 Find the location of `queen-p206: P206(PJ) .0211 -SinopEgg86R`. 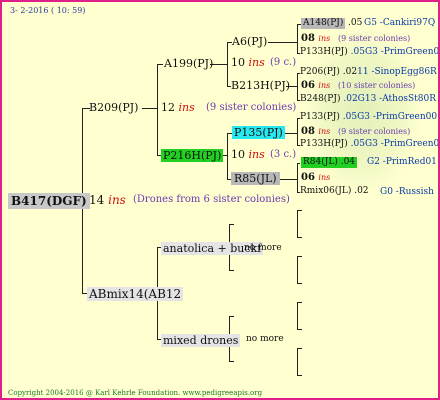

queen-p206: P206(PJ) .0211 -SinopEgg86R is located at coordinates (368, 72).